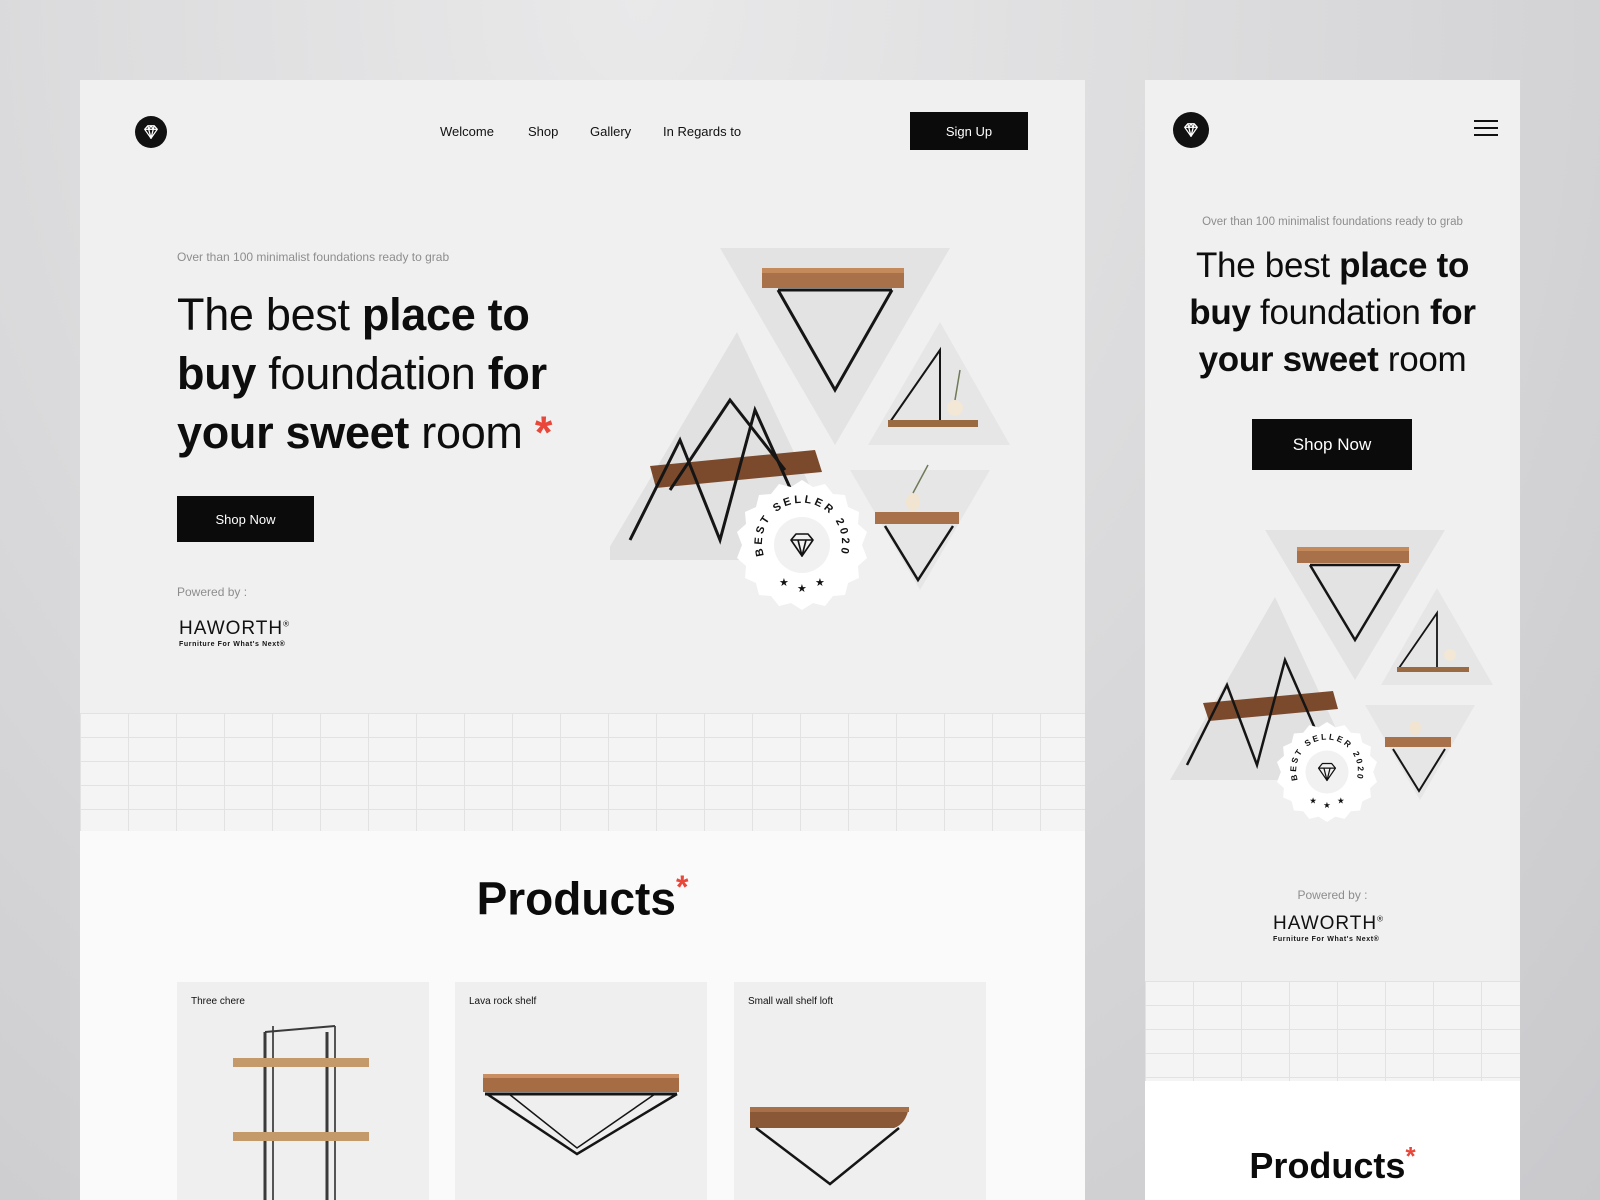 The height and width of the screenshot is (1200, 1600). What do you see at coordinates (467, 131) in the screenshot?
I see `nav-welcome: Welcome` at bounding box center [467, 131].